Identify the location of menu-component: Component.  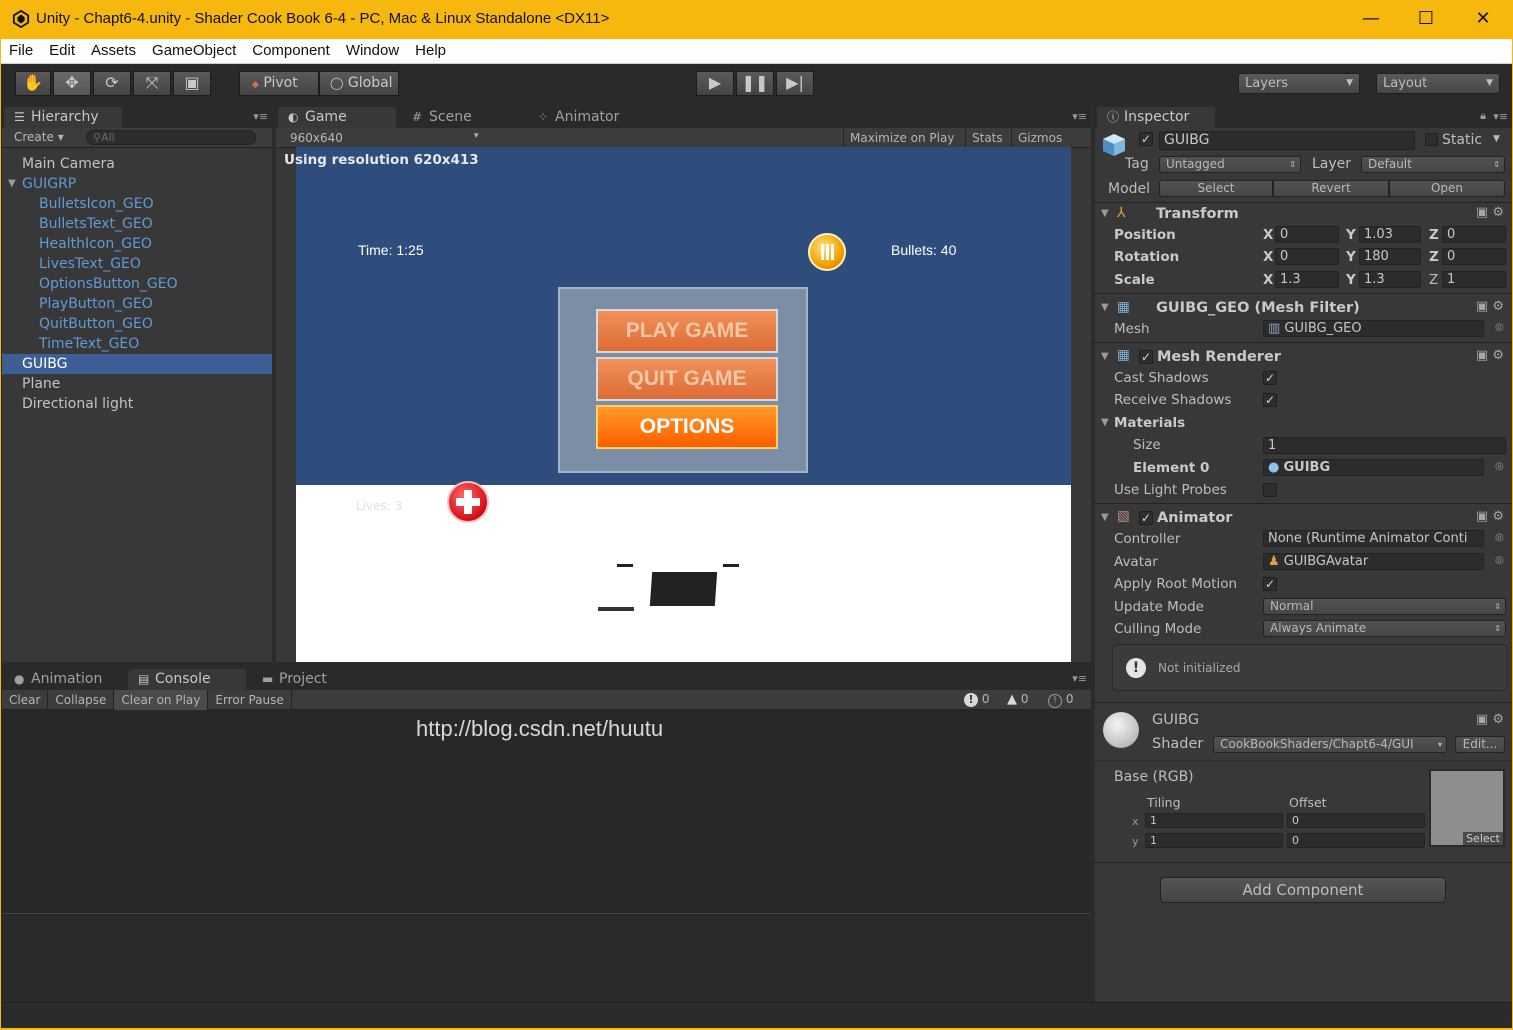
(291, 51).